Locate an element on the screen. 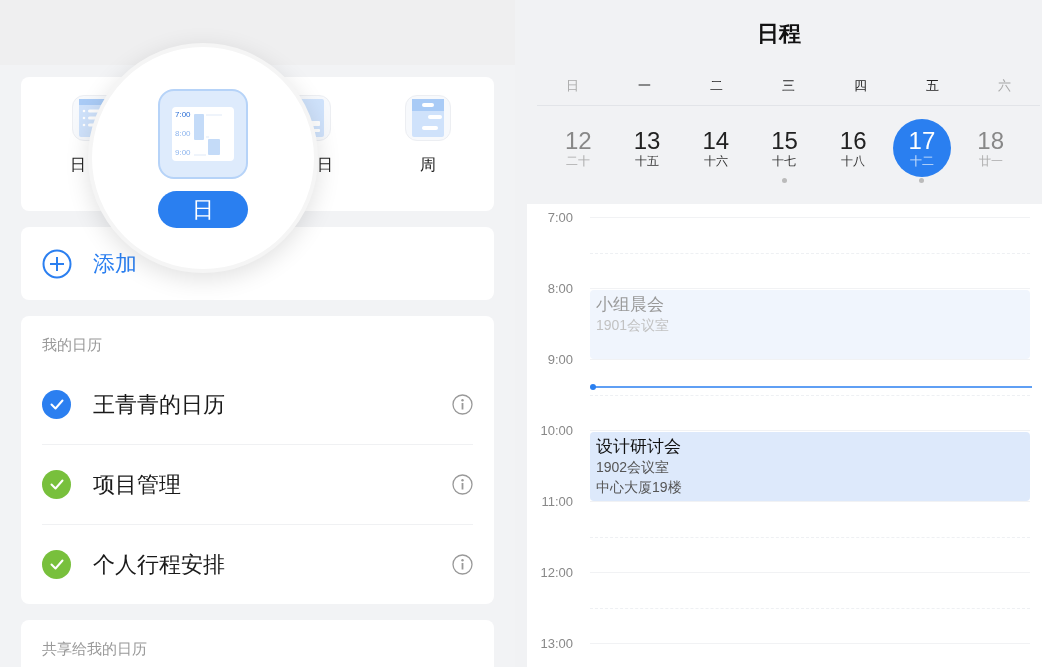  date-cell: 13 十五 is located at coordinates (647, 152).